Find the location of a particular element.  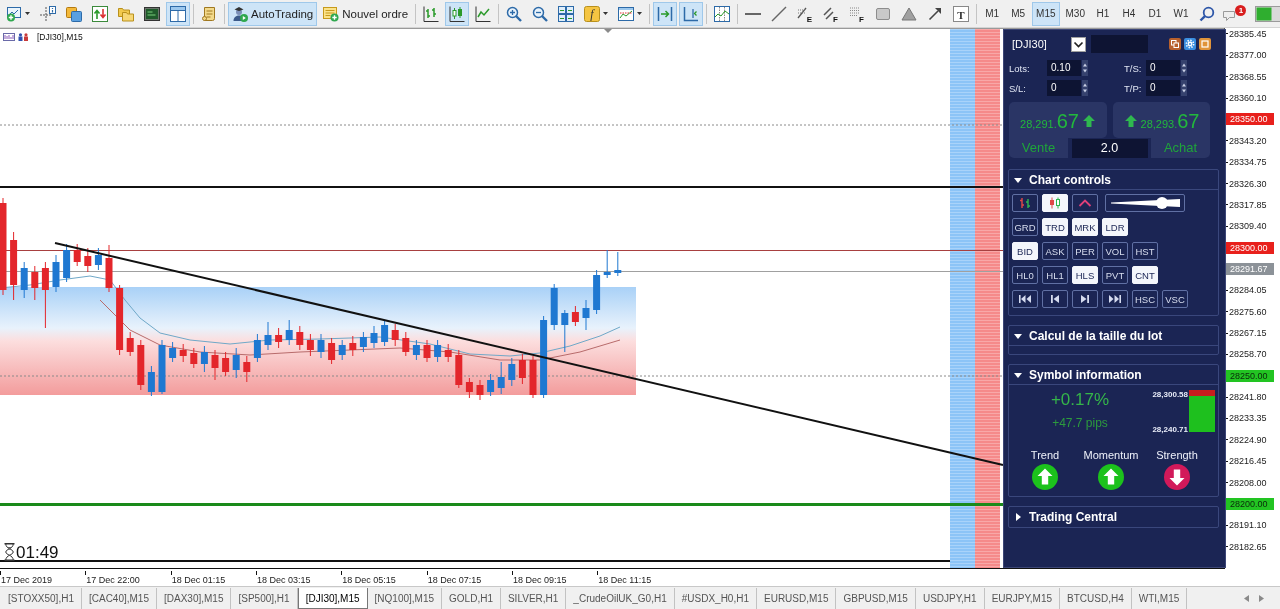

chart-tab: [DAX30],M15 is located at coordinates (194, 598).